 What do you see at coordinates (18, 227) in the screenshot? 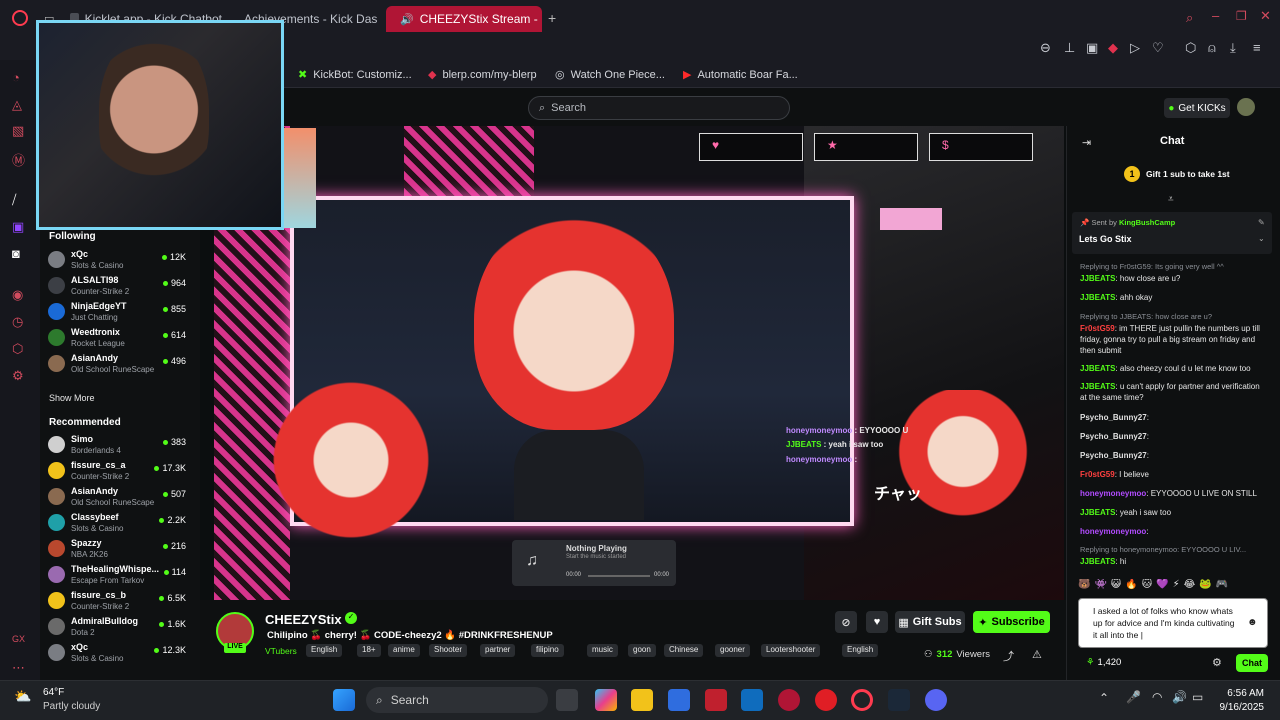
I see `twitch-icon: ▣` at bounding box center [18, 227].